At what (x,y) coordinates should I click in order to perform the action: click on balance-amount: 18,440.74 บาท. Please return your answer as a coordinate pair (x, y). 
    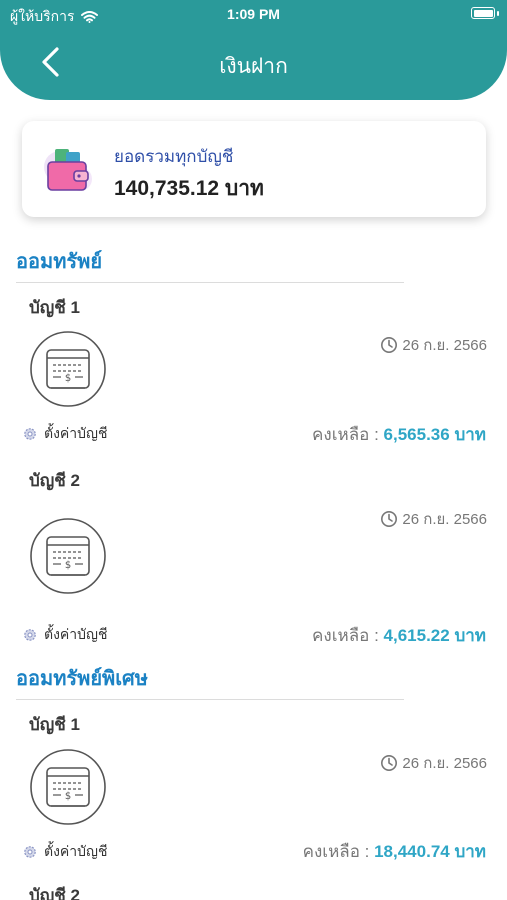
    Looking at the image, I should click on (430, 851).